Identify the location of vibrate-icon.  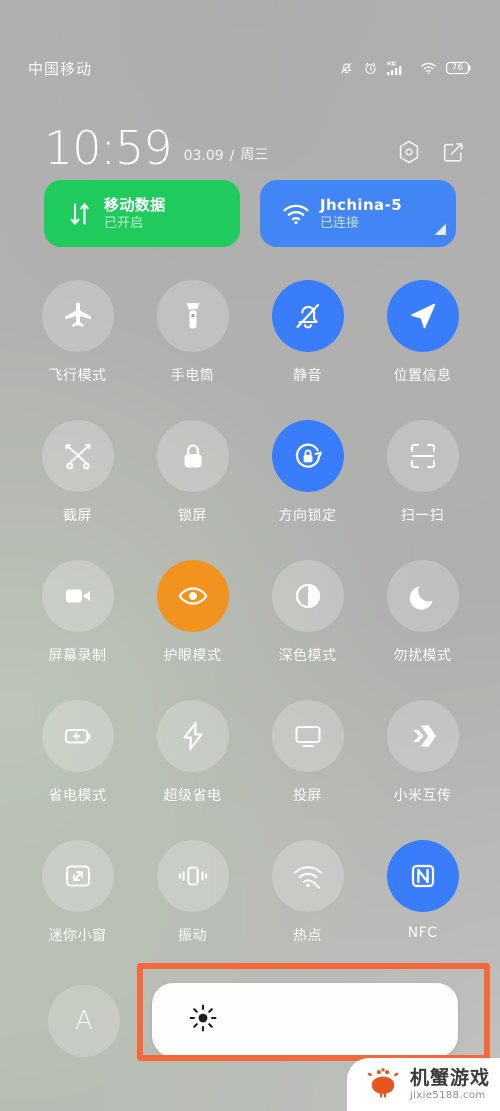
(192, 876).